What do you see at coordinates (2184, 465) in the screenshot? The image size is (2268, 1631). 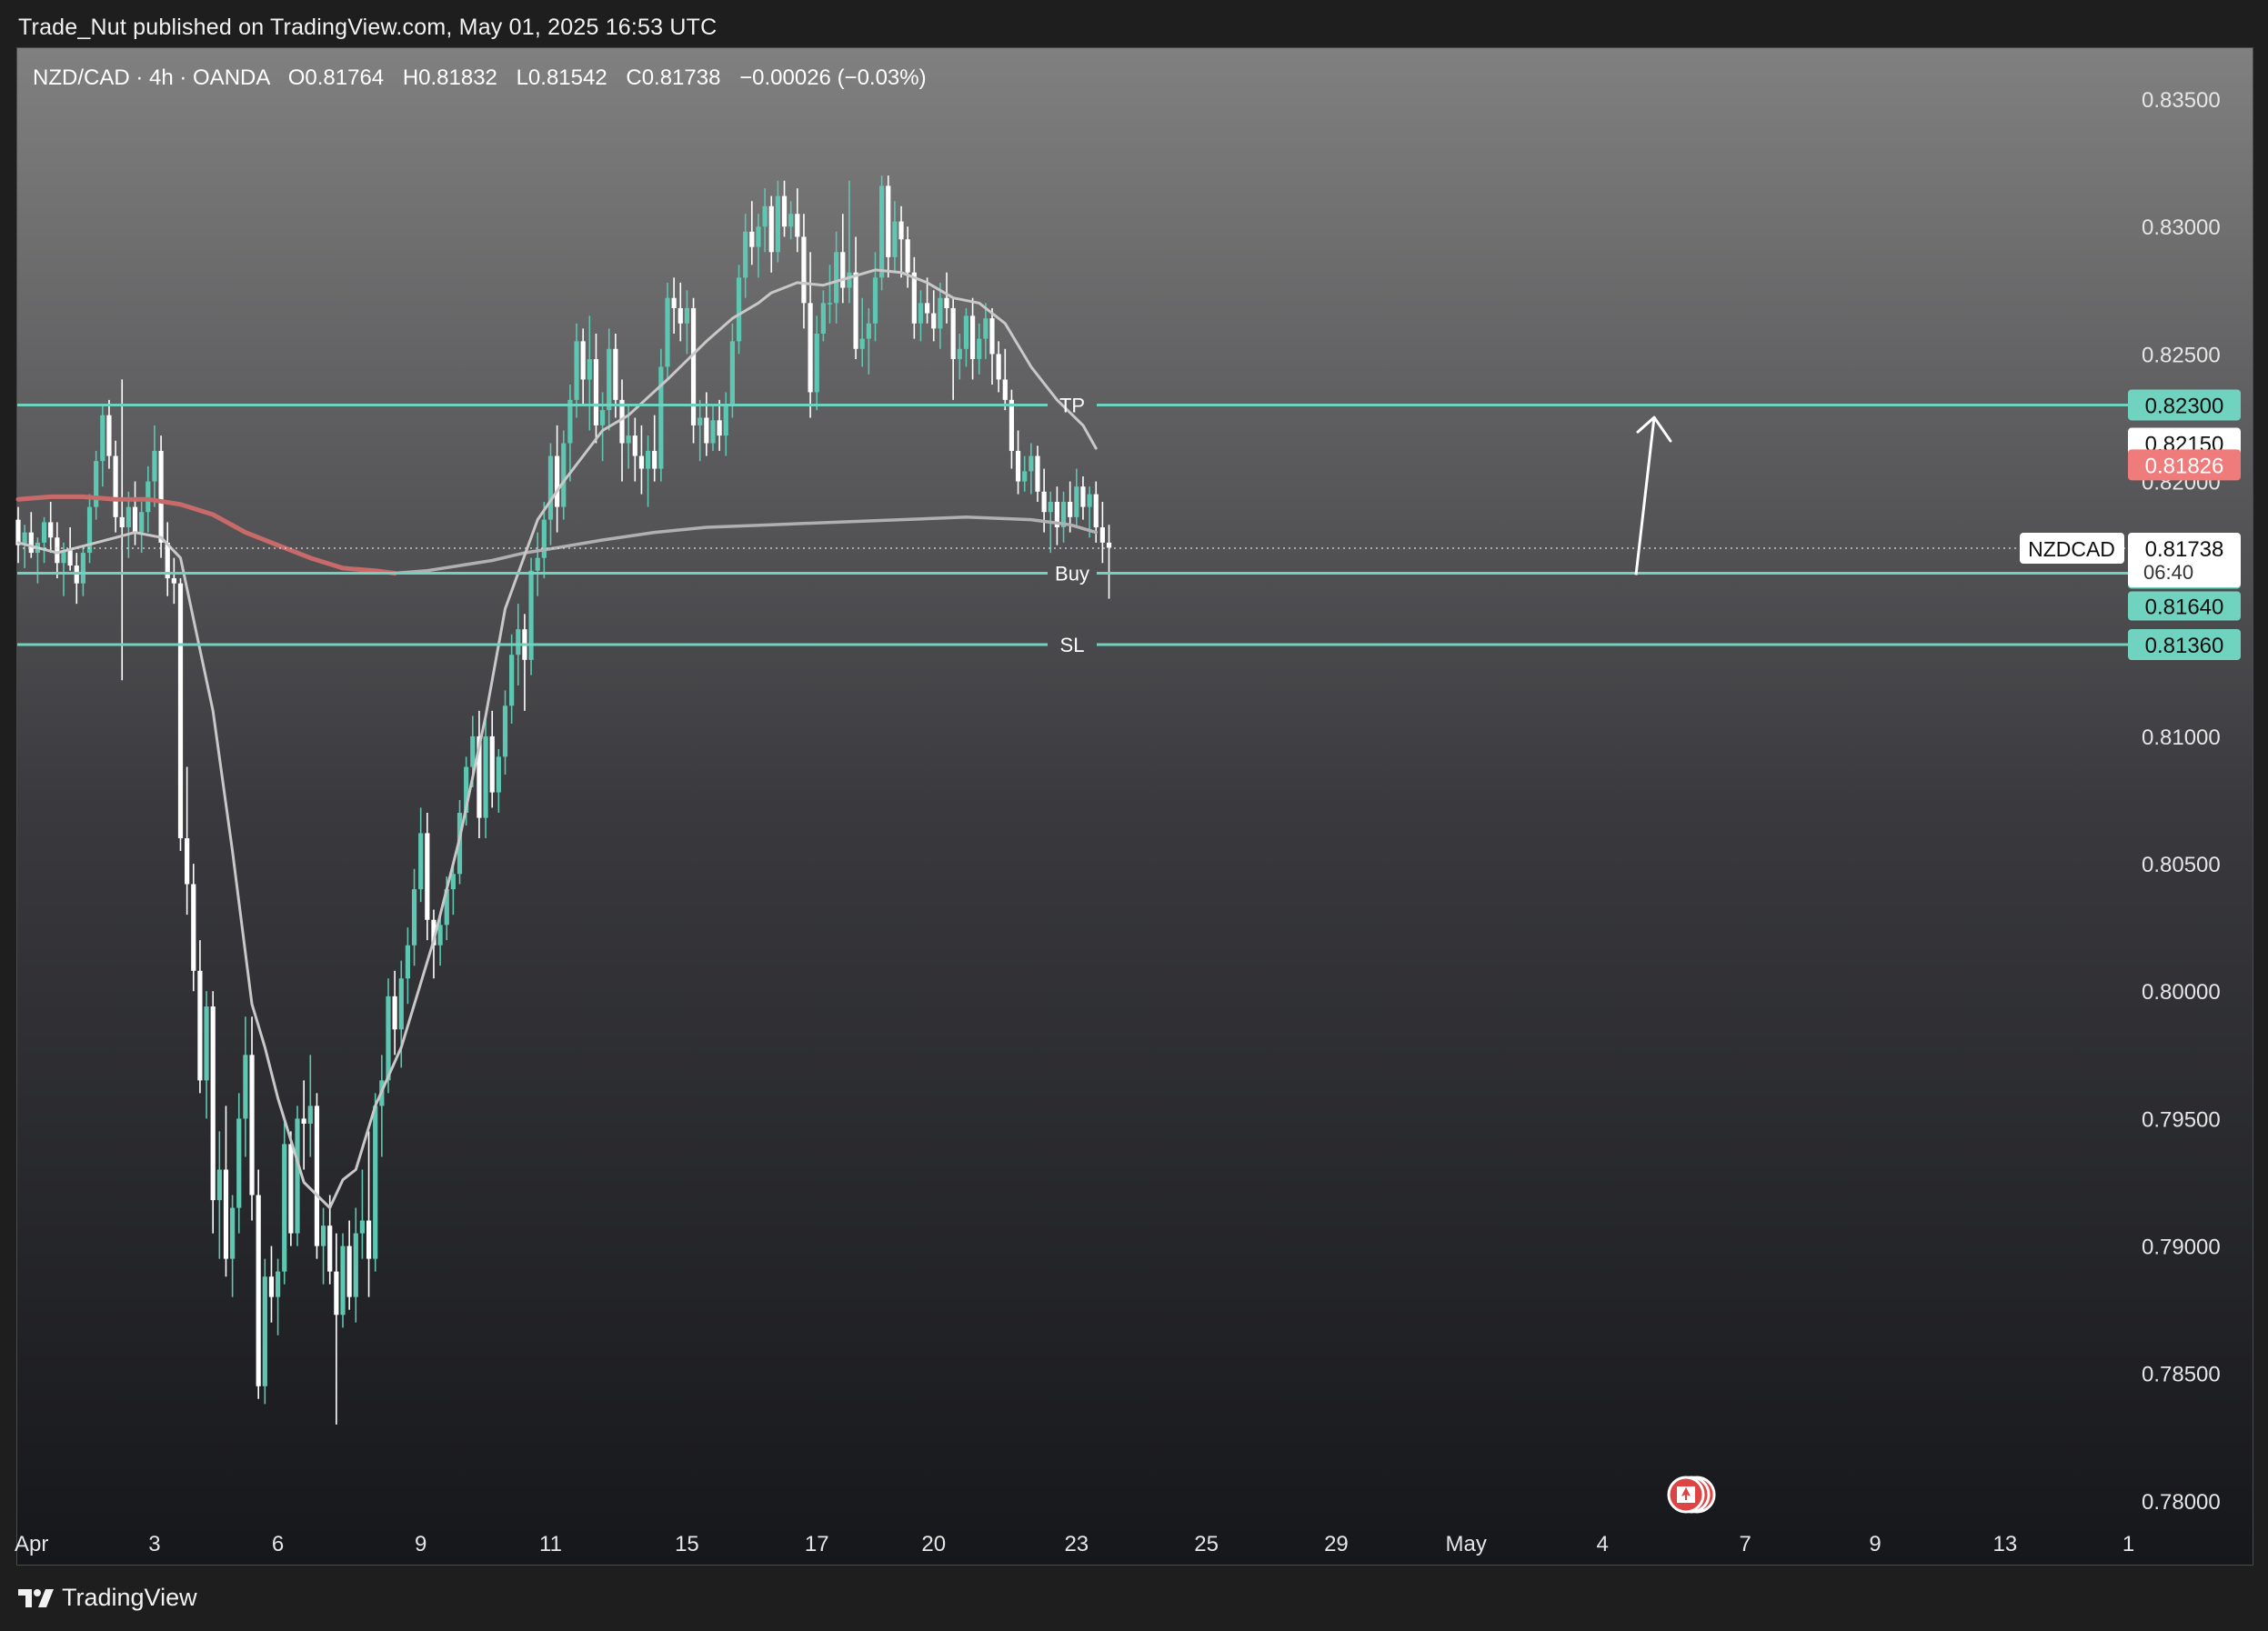 I see `prev-close-tag: 0.81826` at bounding box center [2184, 465].